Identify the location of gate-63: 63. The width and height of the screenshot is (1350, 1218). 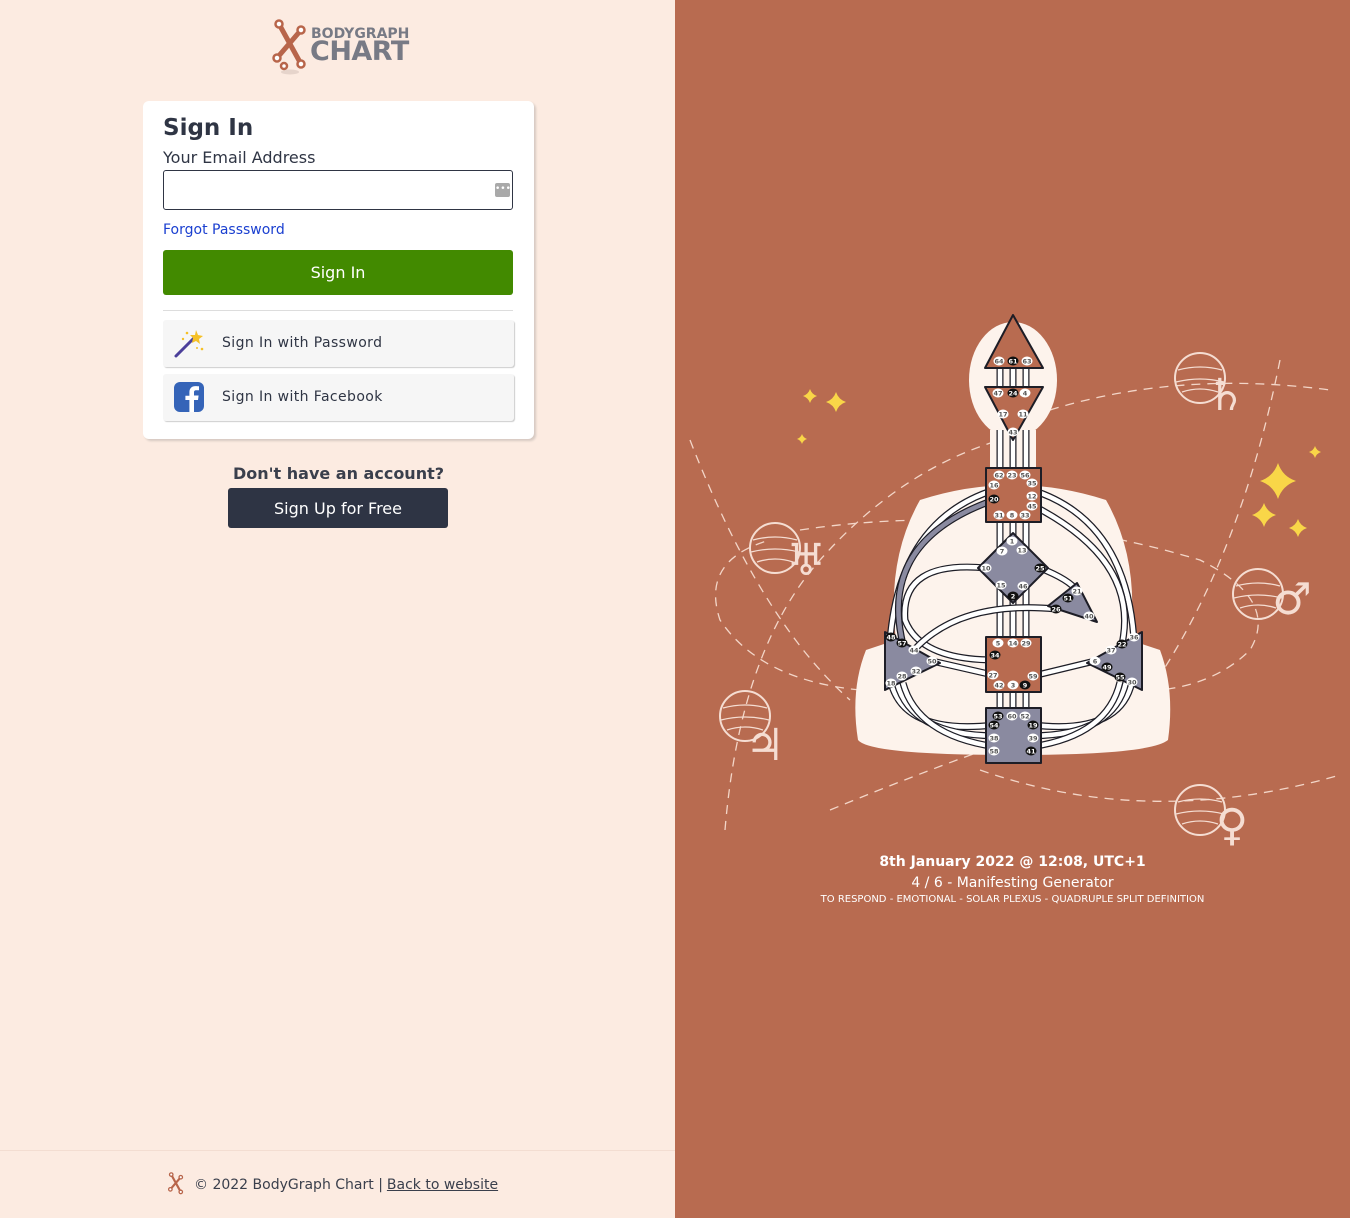
(1027, 361).